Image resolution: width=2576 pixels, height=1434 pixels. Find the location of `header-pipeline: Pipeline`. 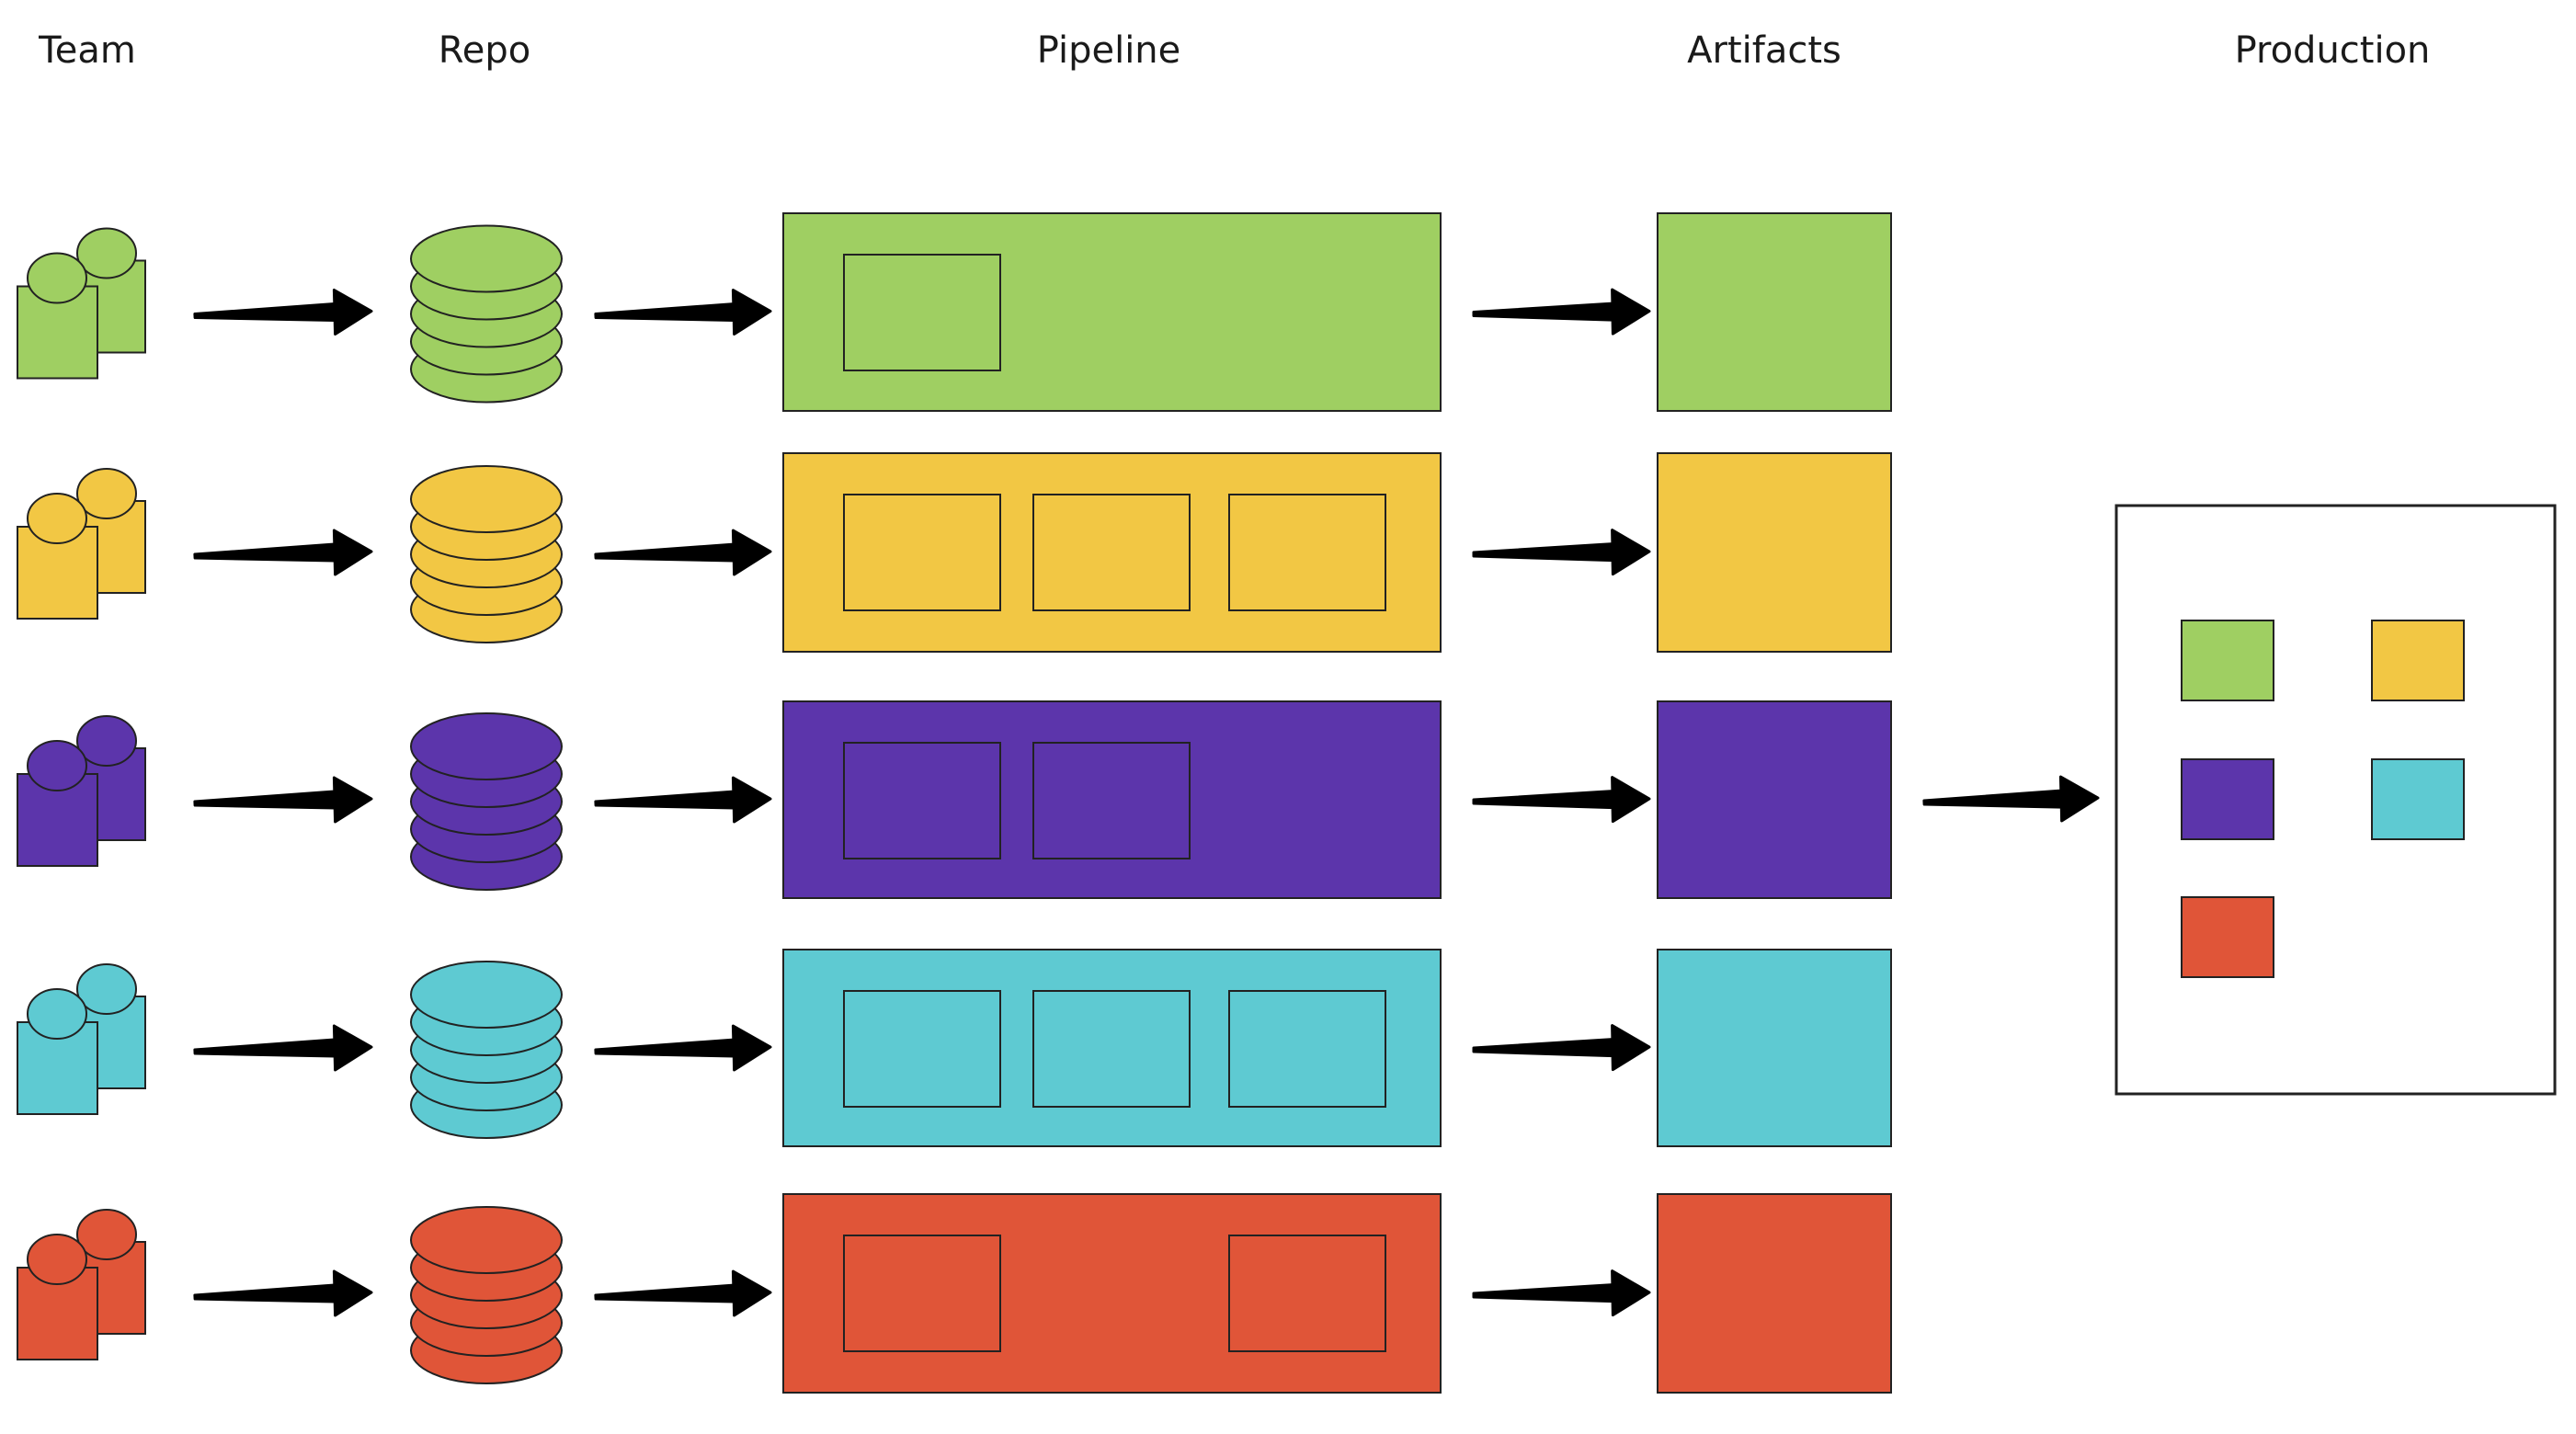

header-pipeline: Pipeline is located at coordinates (1109, 50).